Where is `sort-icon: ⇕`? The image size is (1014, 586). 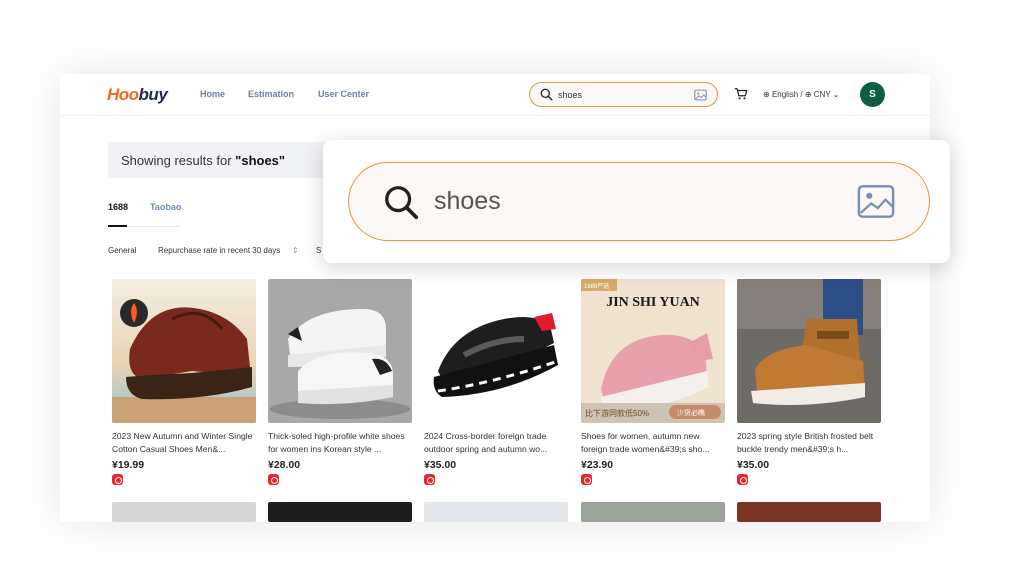 sort-icon: ⇕ is located at coordinates (295, 250).